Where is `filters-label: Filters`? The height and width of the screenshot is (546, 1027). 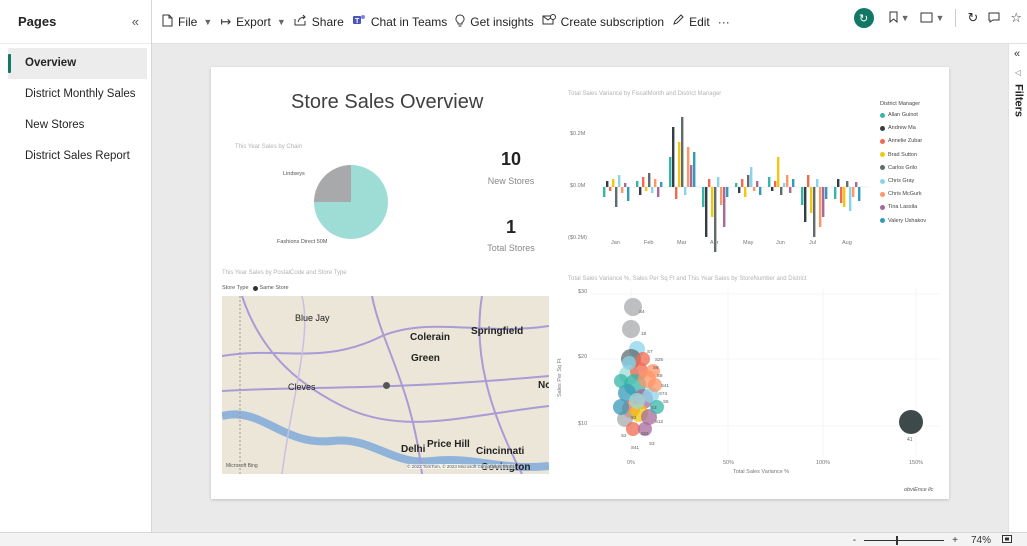 filters-label: Filters is located at coordinates (1018, 100).